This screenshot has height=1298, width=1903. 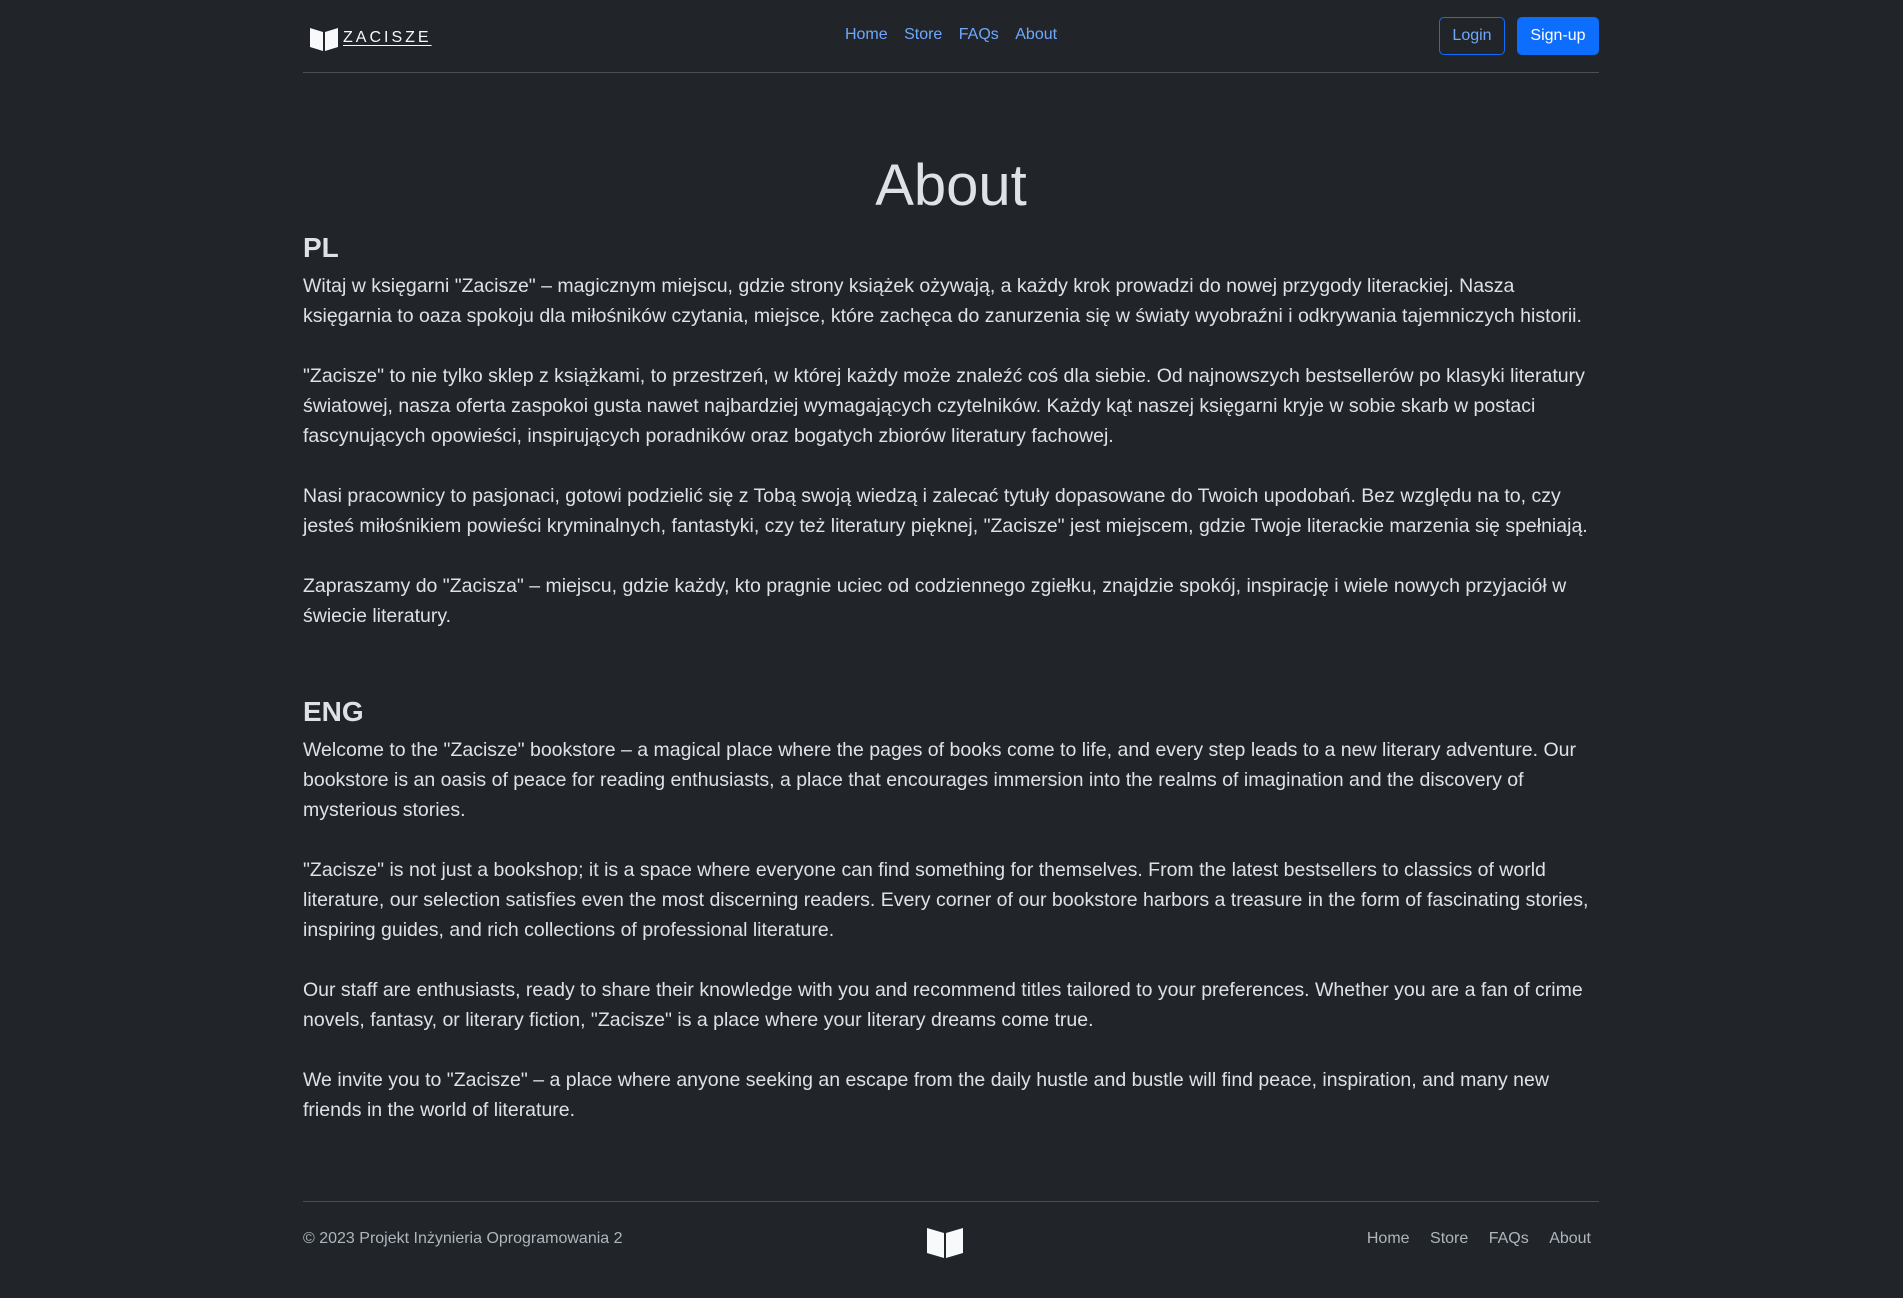 What do you see at coordinates (866, 34) in the screenshot?
I see `nav-home: Home` at bounding box center [866, 34].